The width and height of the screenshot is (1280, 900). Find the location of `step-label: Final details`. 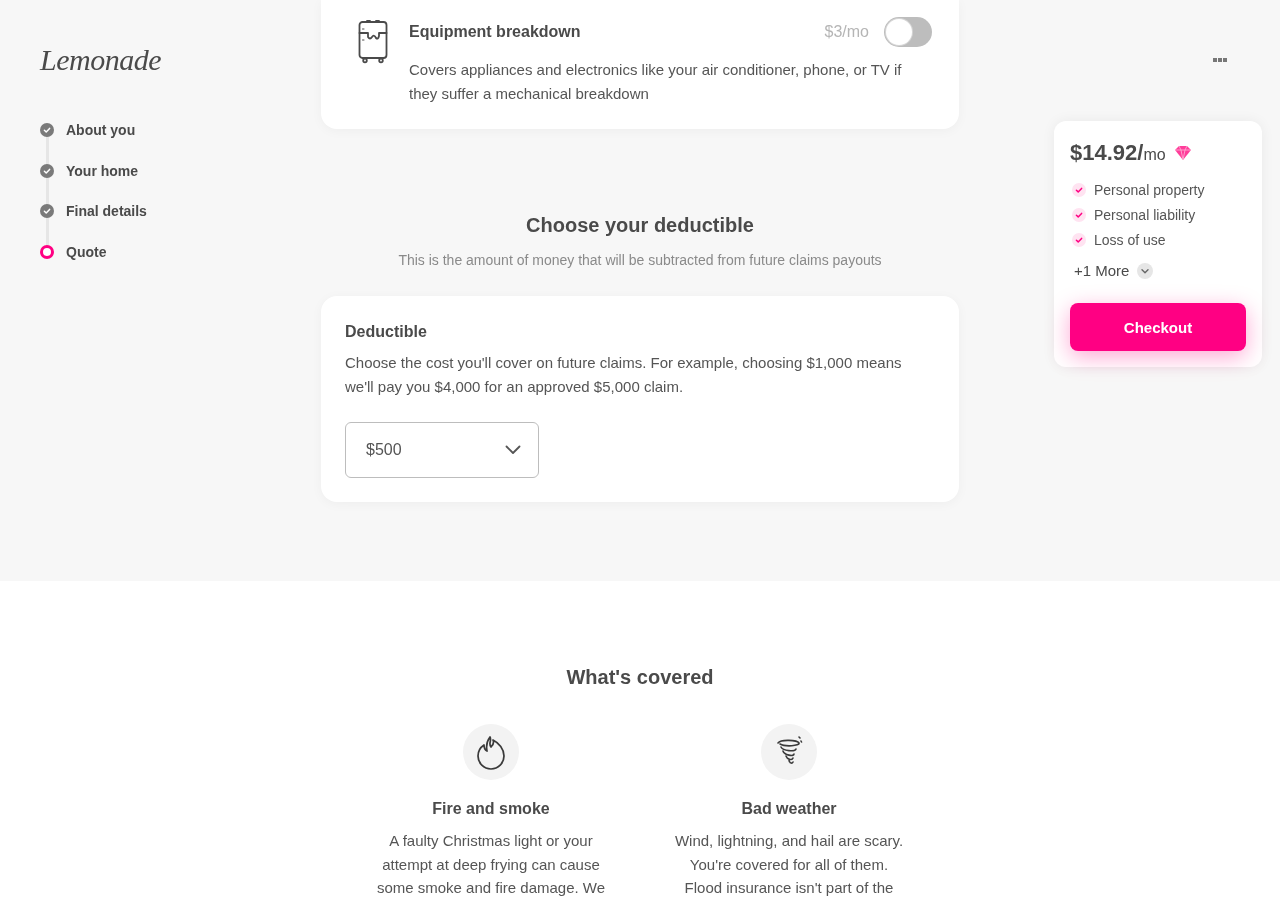

step-label: Final details is located at coordinates (106, 212).